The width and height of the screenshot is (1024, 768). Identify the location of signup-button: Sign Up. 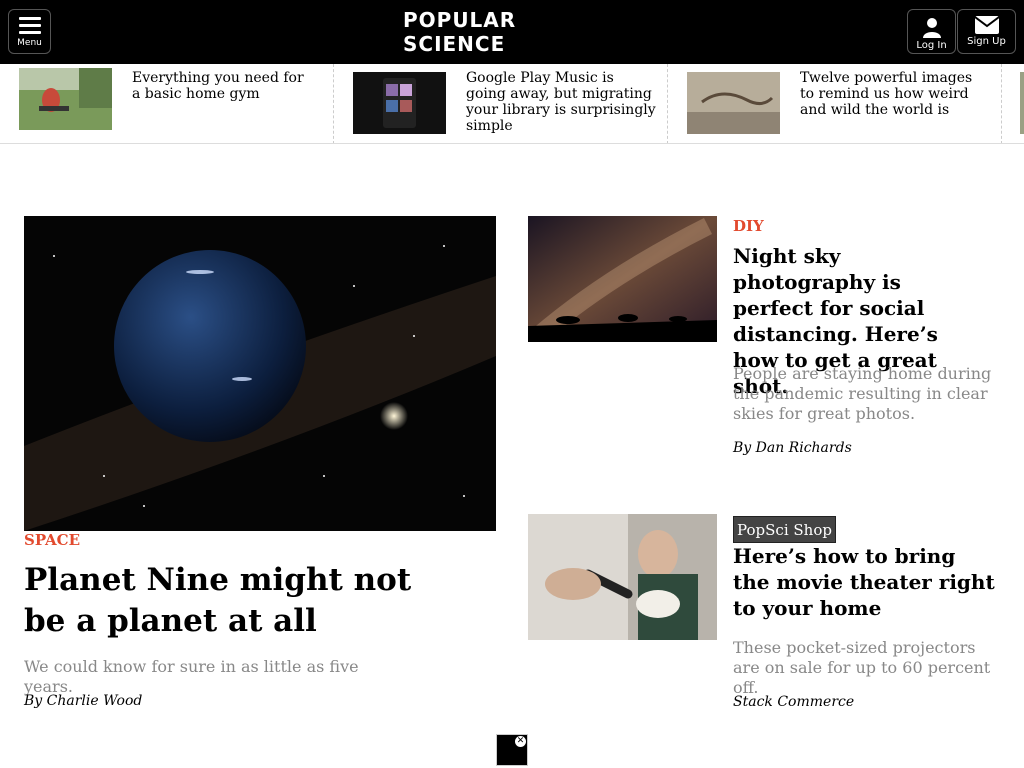
(986, 31).